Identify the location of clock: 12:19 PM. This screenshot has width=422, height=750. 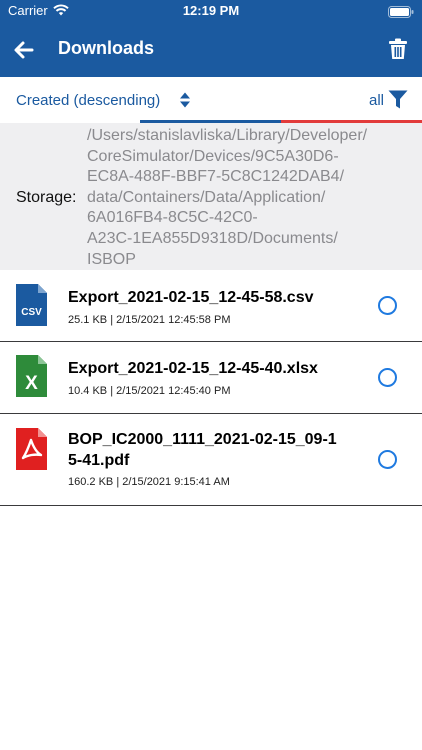
(211, 10).